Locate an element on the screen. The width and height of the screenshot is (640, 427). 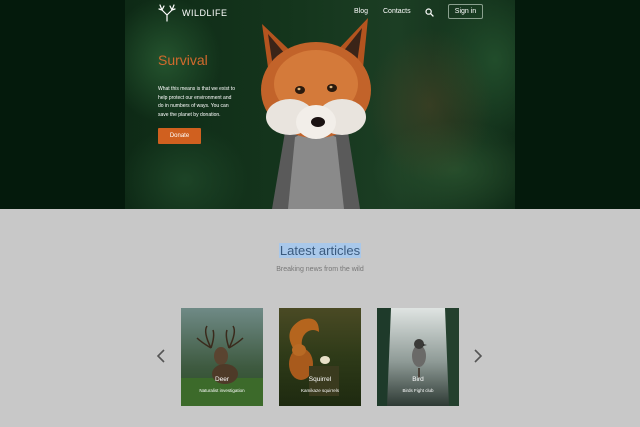
chevron-left-icon is located at coordinates (161, 356).